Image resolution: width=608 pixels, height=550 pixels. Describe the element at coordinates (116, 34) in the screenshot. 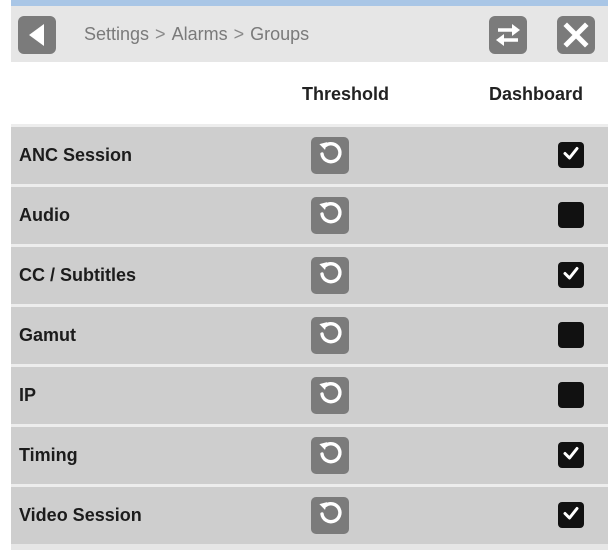

I see `breadcrumb-settings: Settings` at that location.